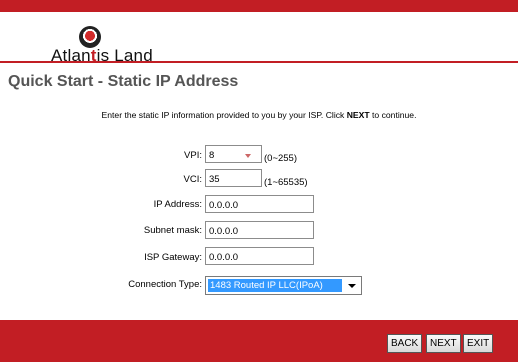  I want to click on ip-address-label: IP Address:, so click(177, 204).